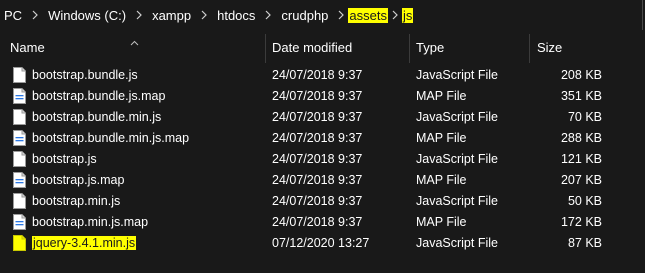  Describe the element at coordinates (90, 222) in the screenshot. I see `file-name: bootstrap.min.js.map` at that location.